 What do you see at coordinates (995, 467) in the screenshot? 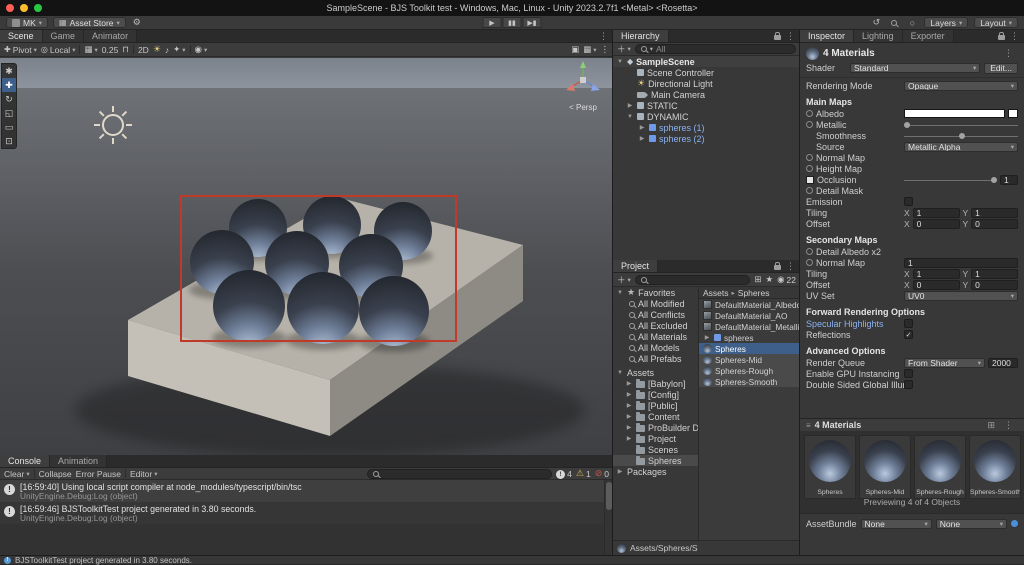
I see `material-preview: Spheres-Smooth` at bounding box center [995, 467].